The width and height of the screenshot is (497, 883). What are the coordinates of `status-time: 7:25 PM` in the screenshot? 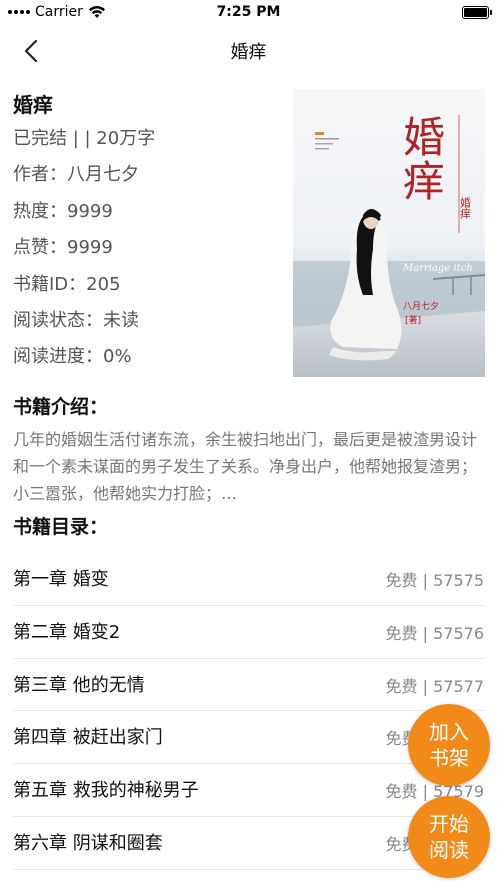 It's located at (248, 12).